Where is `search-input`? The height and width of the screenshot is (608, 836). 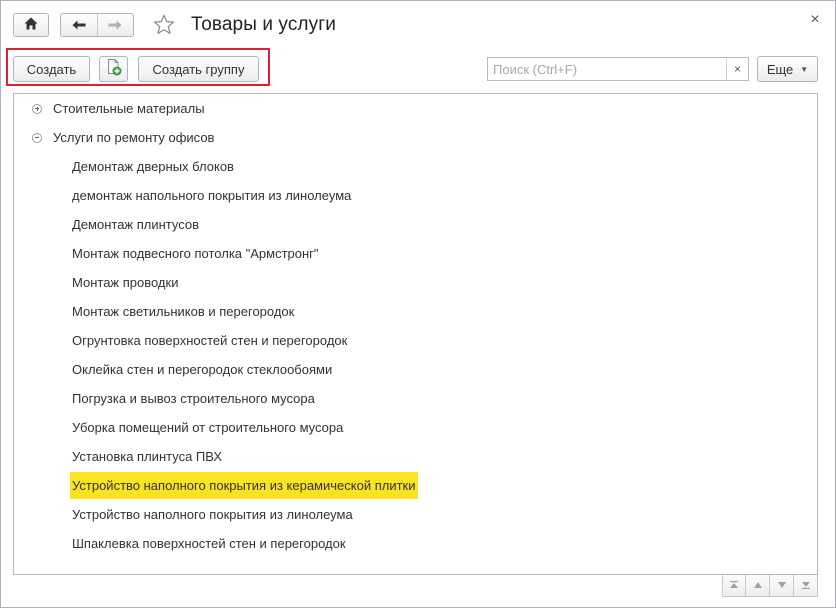 search-input is located at coordinates (607, 69).